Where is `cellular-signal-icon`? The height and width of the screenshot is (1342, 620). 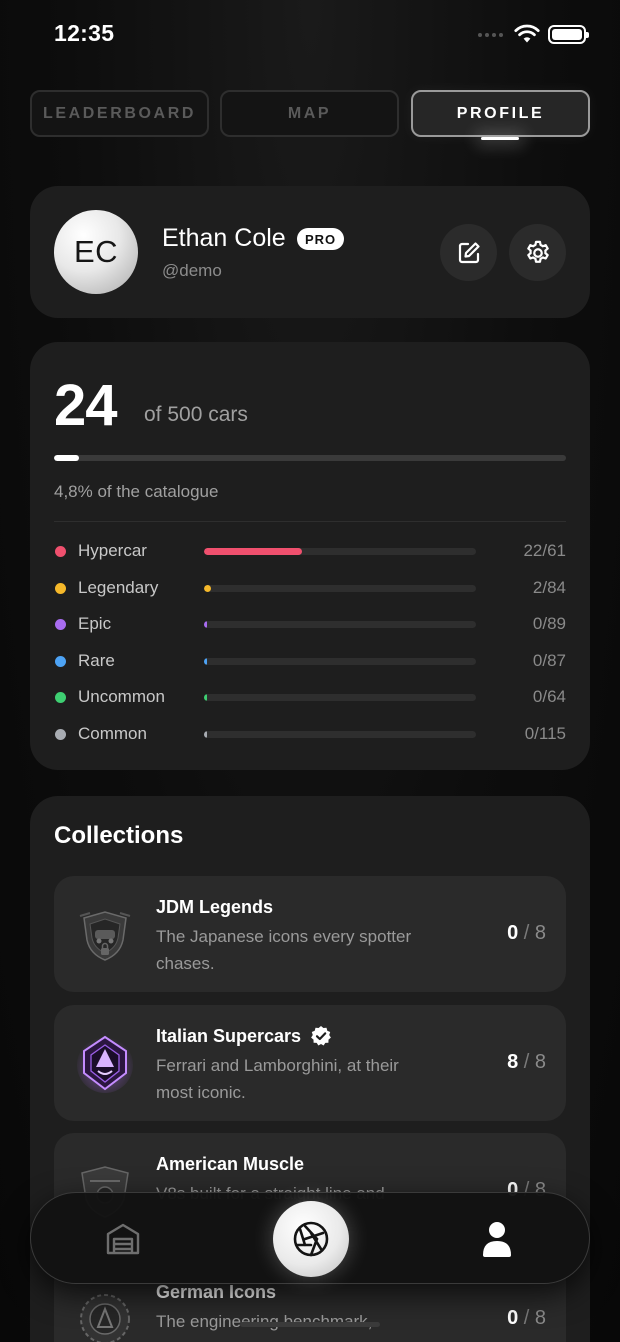 cellular-signal-icon is located at coordinates (490, 35).